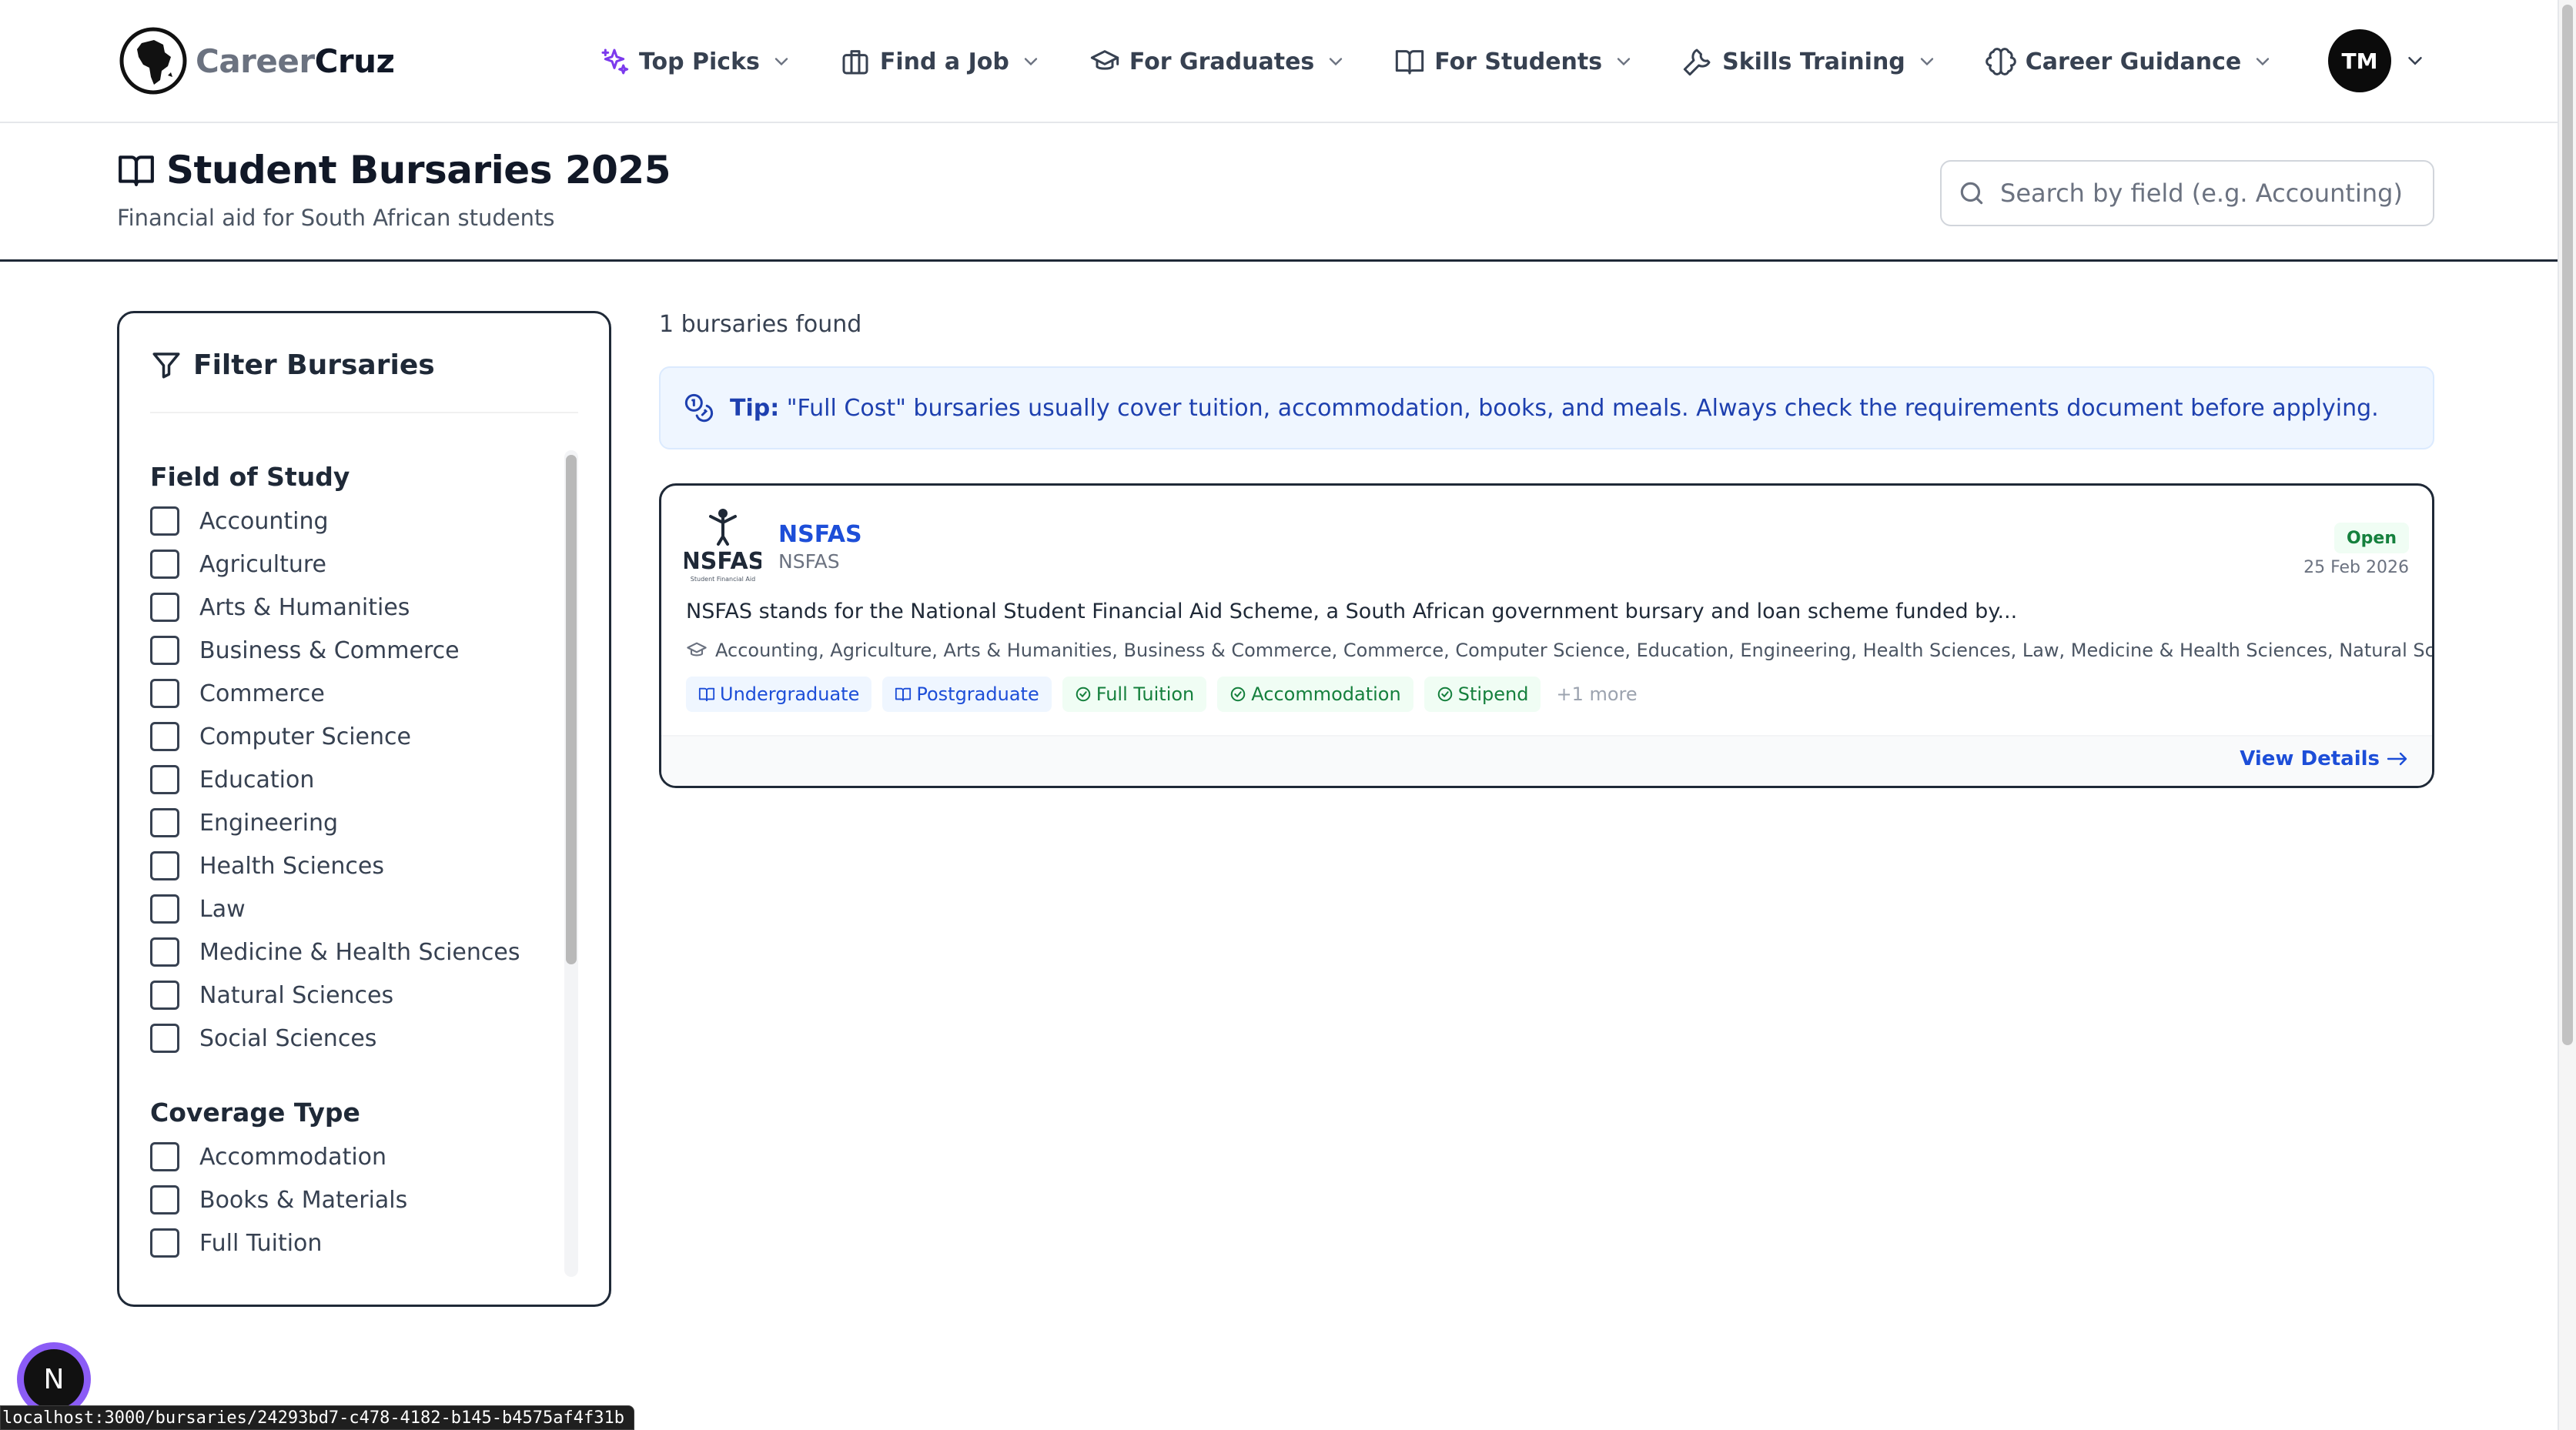  I want to click on search-box, so click(2187, 193).